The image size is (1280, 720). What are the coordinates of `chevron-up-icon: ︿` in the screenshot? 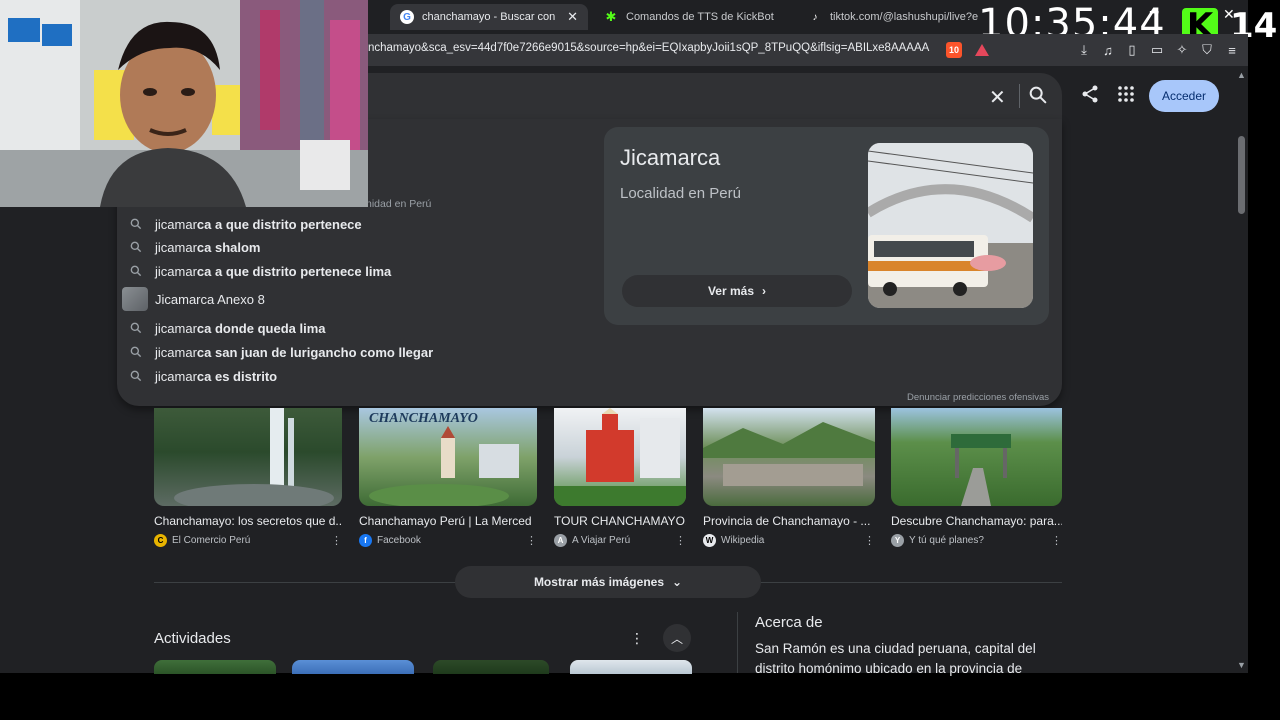 It's located at (676, 638).